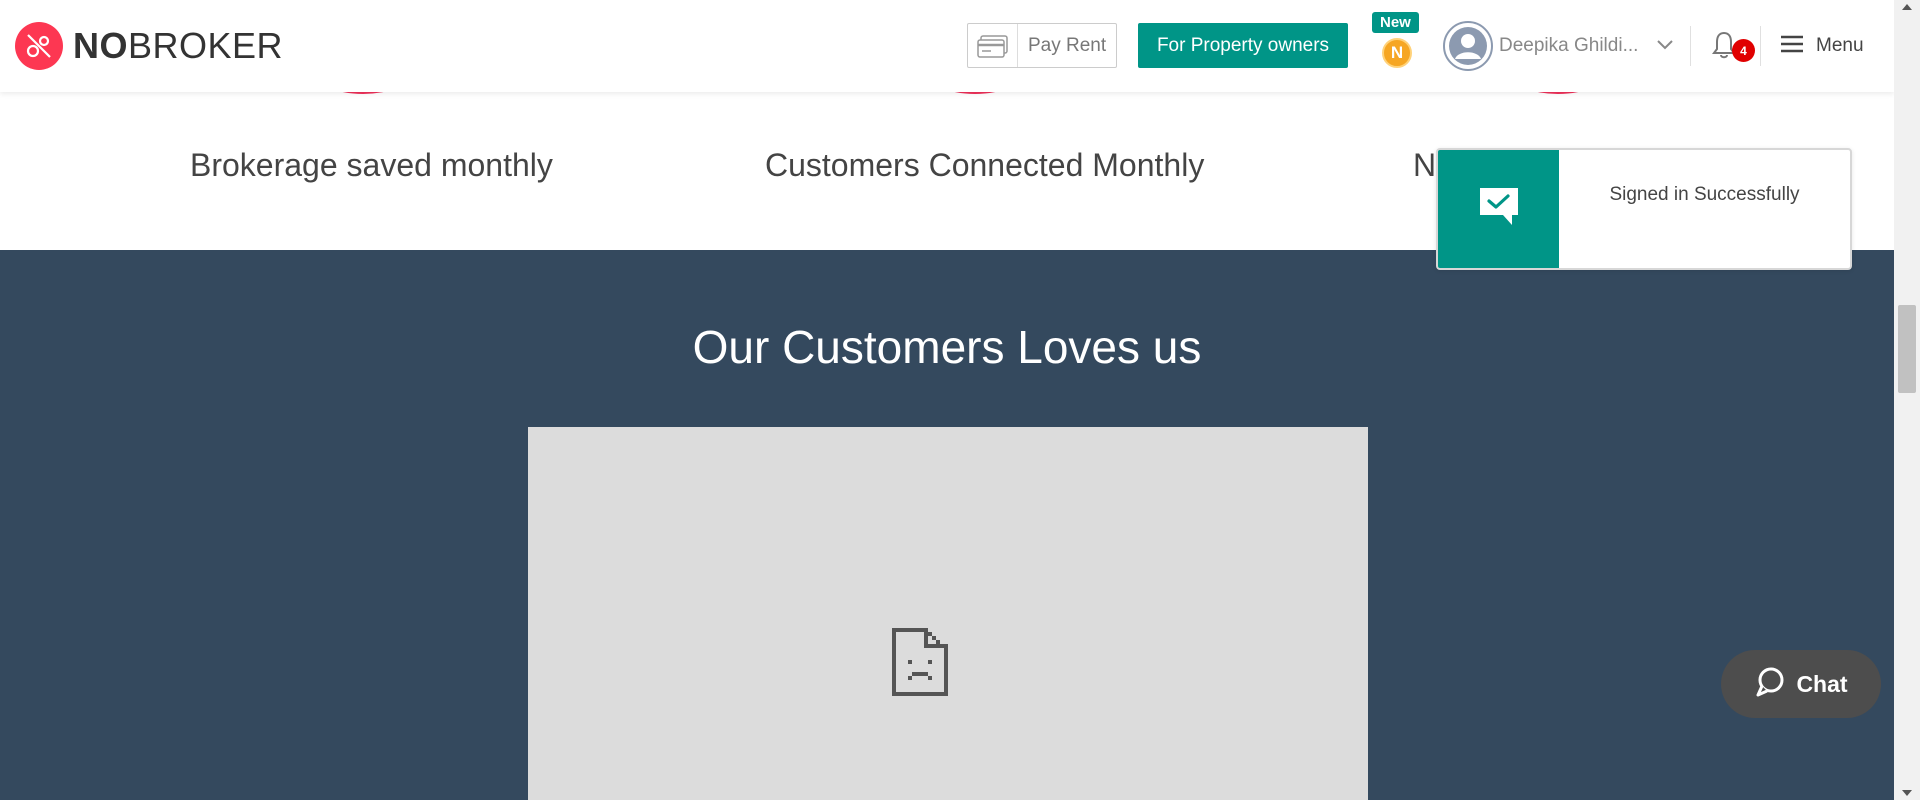 This screenshot has width=1920, height=800. I want to click on credit-card-icon, so click(993, 45).